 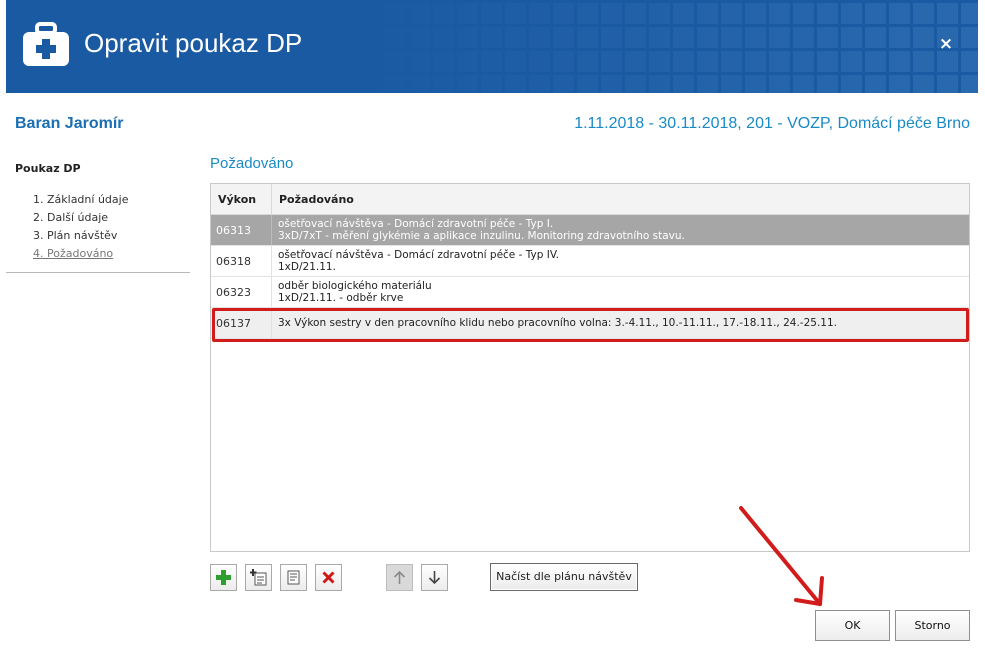 I want to click on row-code: 06318, so click(x=241, y=261).